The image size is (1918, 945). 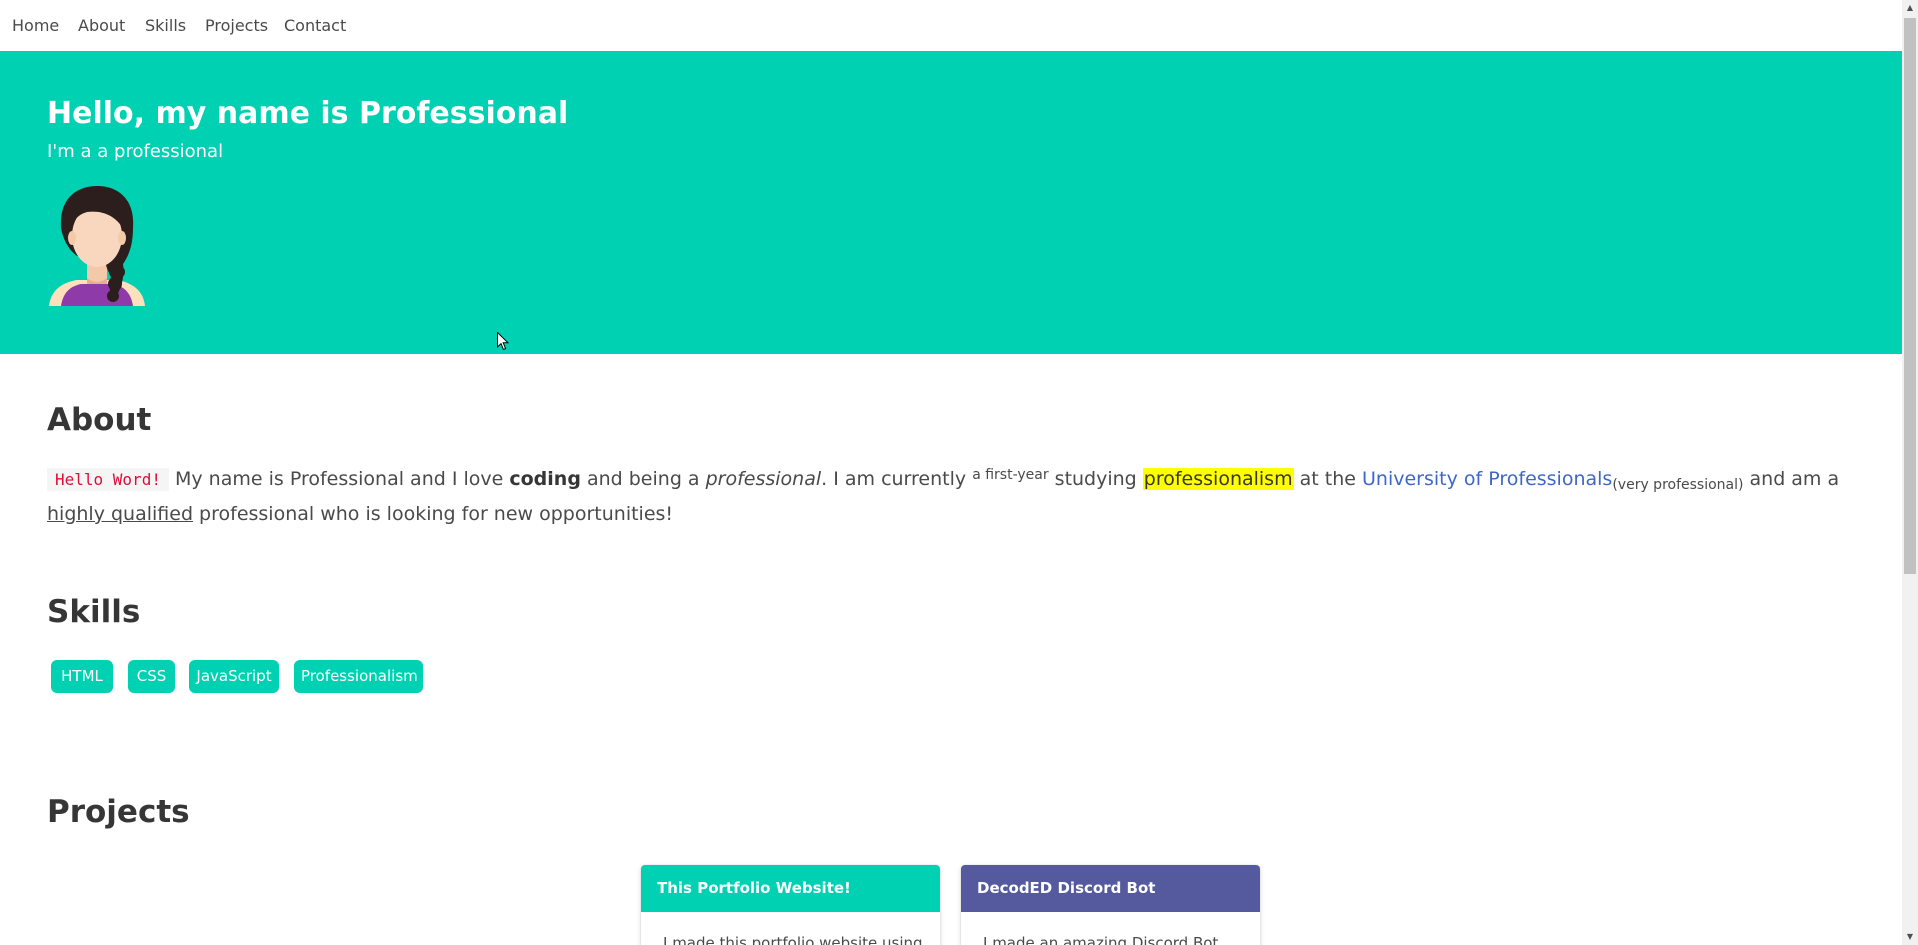 I want to click on mouse-cursor-icon, so click(x=503, y=341).